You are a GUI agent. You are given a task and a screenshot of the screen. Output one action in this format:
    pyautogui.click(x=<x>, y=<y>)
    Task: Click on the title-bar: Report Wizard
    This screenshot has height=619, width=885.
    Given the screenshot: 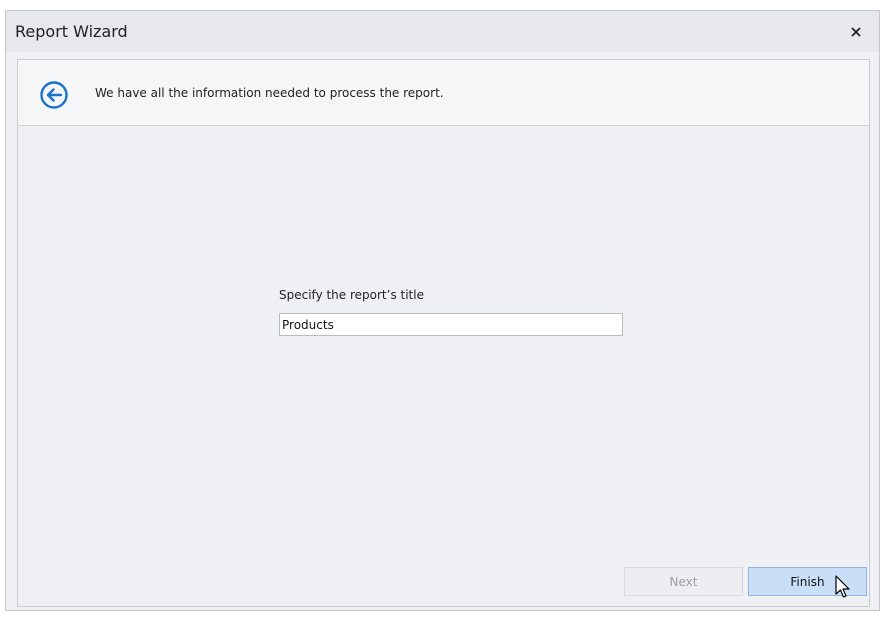 What is the action you would take?
    pyautogui.click(x=442, y=31)
    